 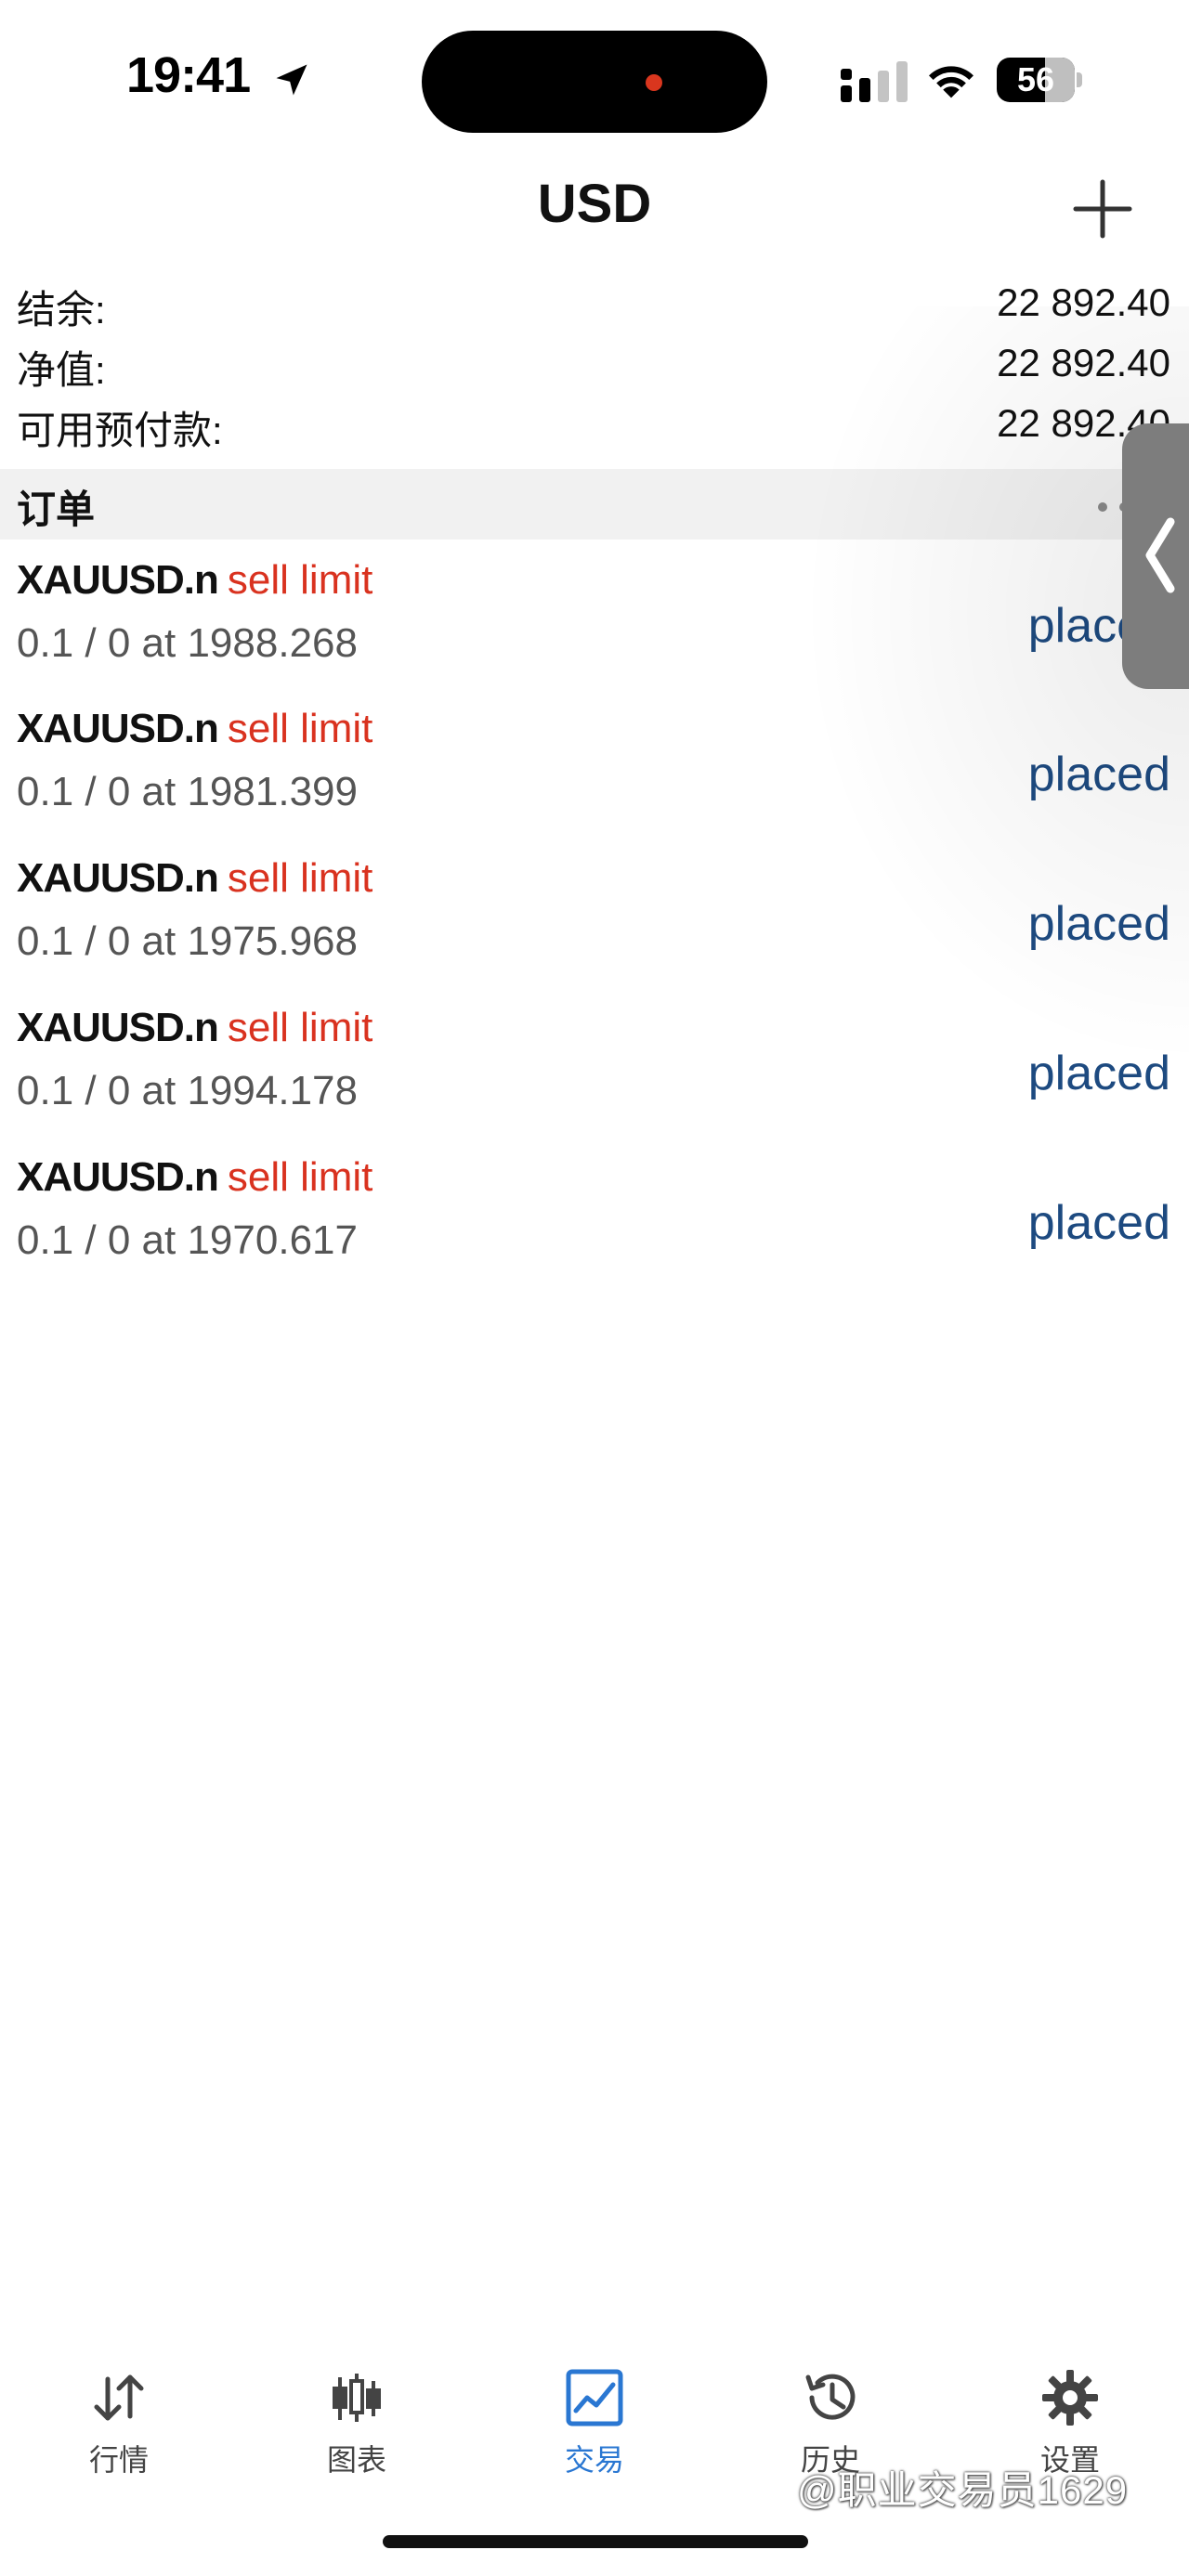 I want to click on free-margin-label: 可用预付款:, so click(x=120, y=430).